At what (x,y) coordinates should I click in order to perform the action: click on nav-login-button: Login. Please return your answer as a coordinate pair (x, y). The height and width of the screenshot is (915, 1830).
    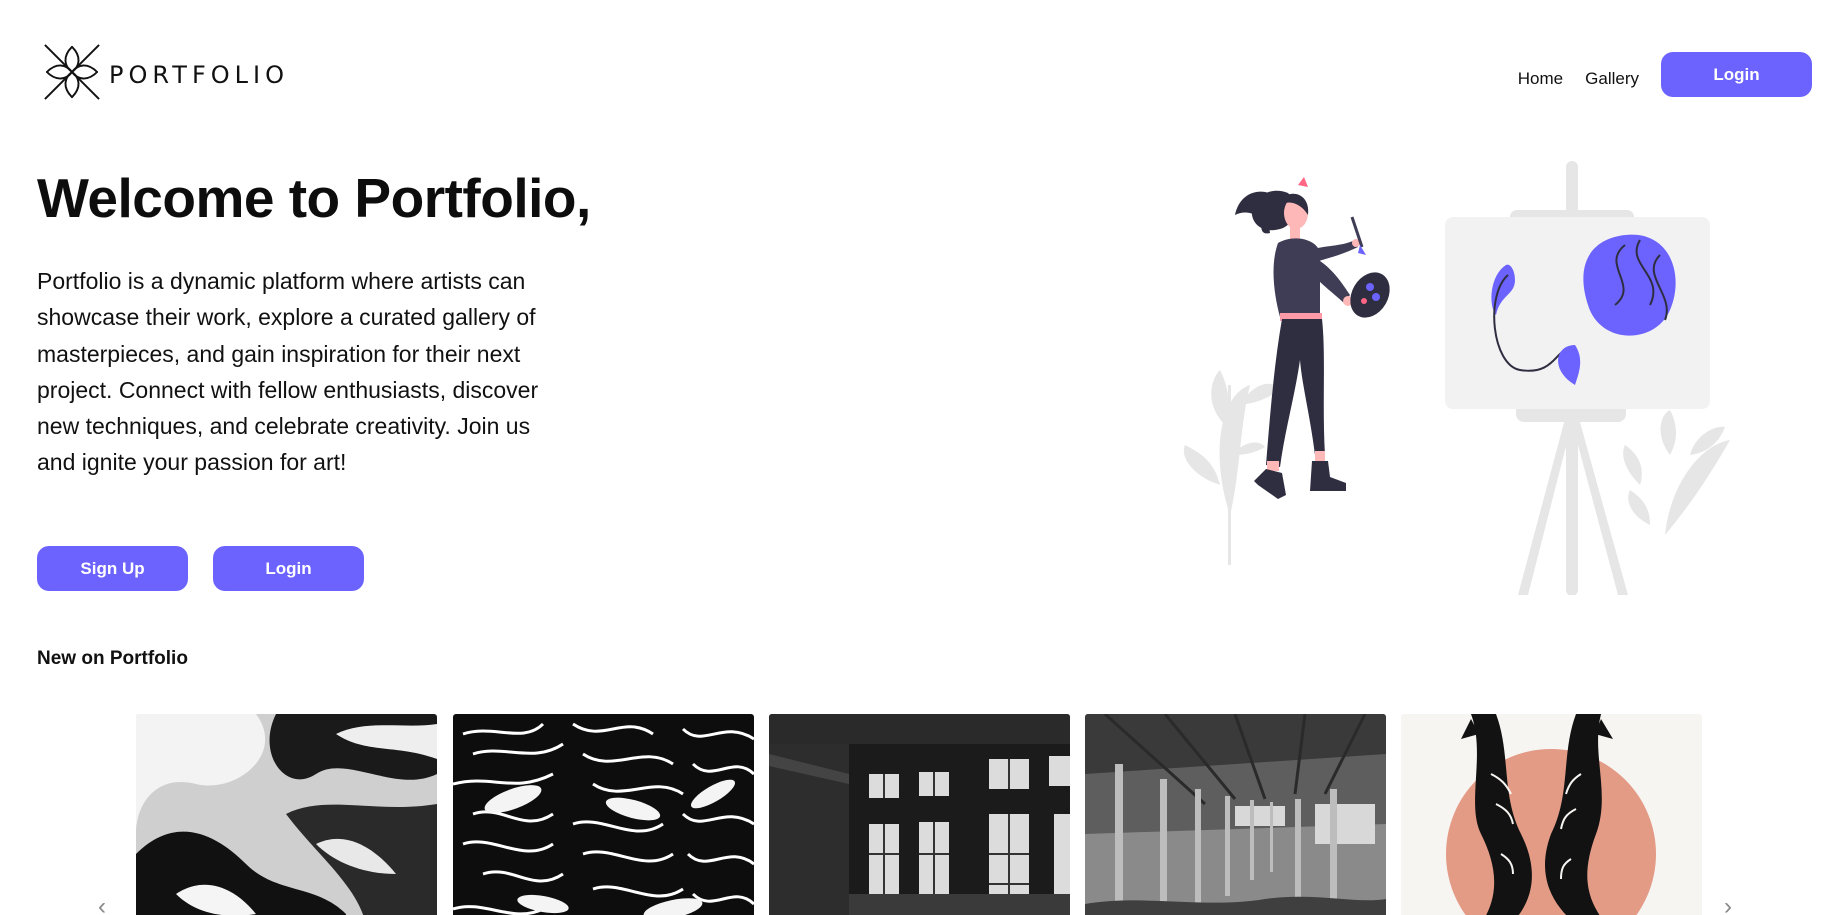
    Looking at the image, I should click on (1736, 74).